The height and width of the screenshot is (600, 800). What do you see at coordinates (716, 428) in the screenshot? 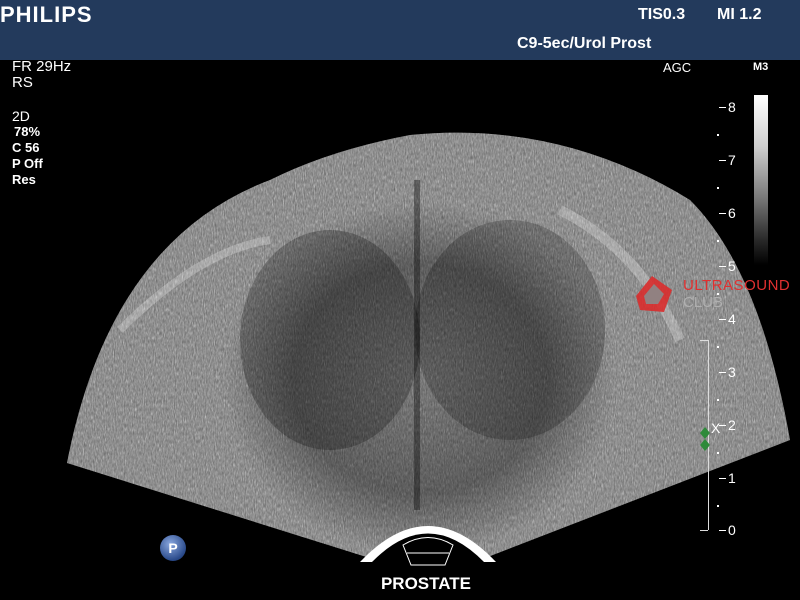
I see `focus-marker: X` at bounding box center [716, 428].